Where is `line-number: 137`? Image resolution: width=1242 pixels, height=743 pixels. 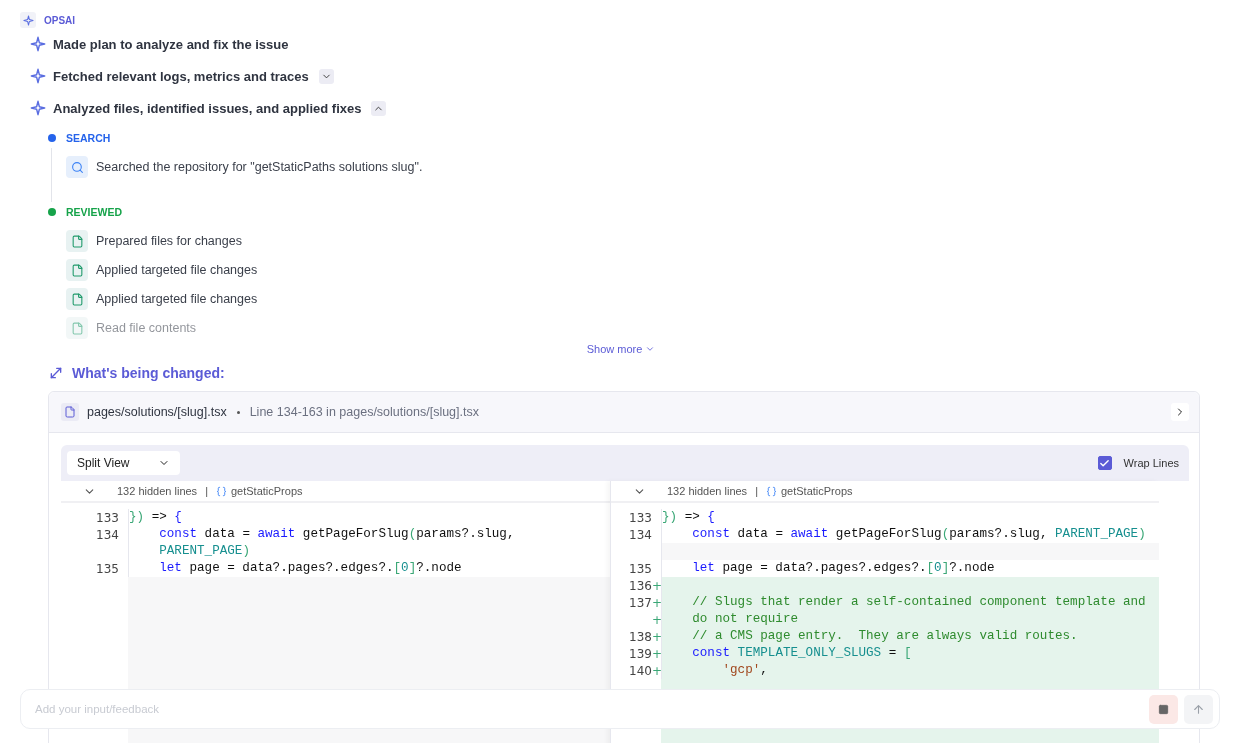 line-number: 137 is located at coordinates (640, 602).